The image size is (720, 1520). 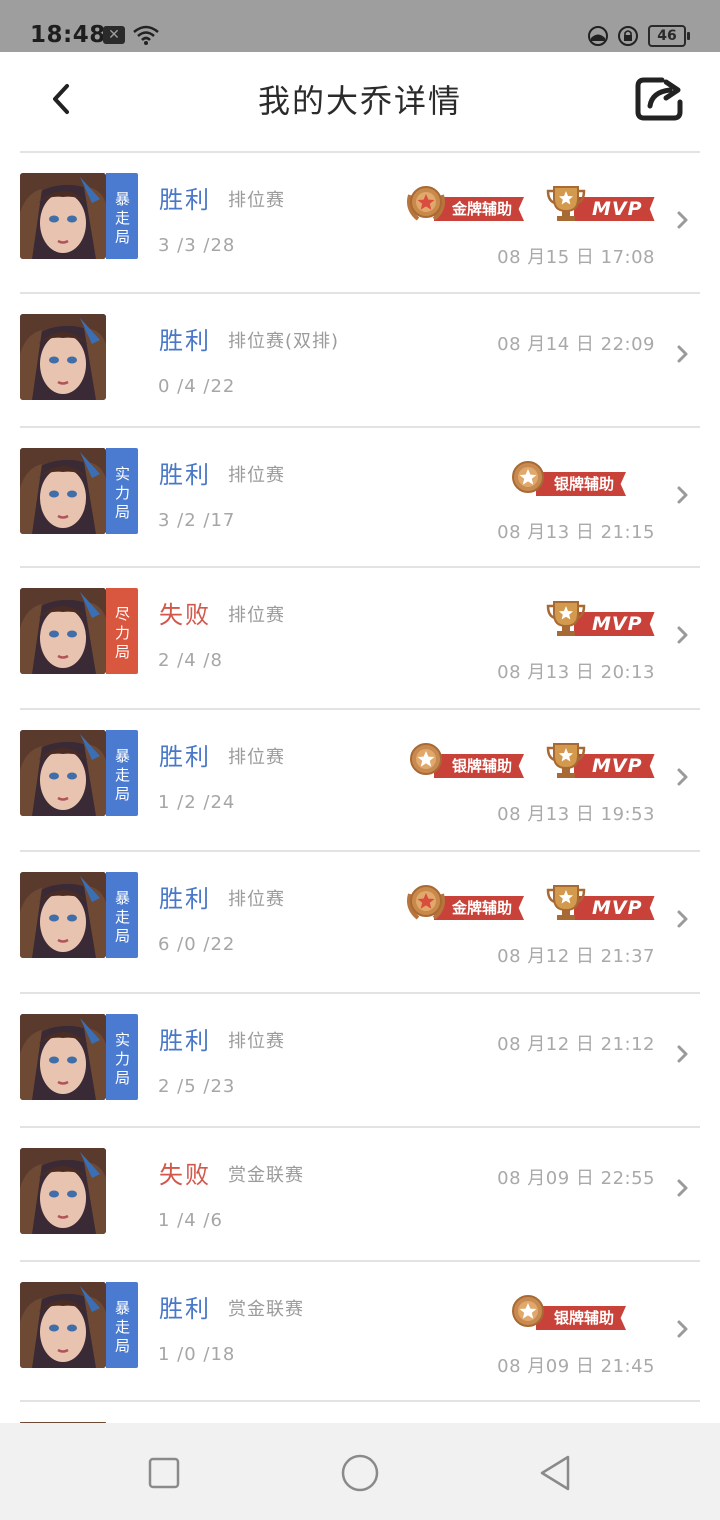 I want to click on match-kda: 6 /0 /22, so click(x=197, y=944).